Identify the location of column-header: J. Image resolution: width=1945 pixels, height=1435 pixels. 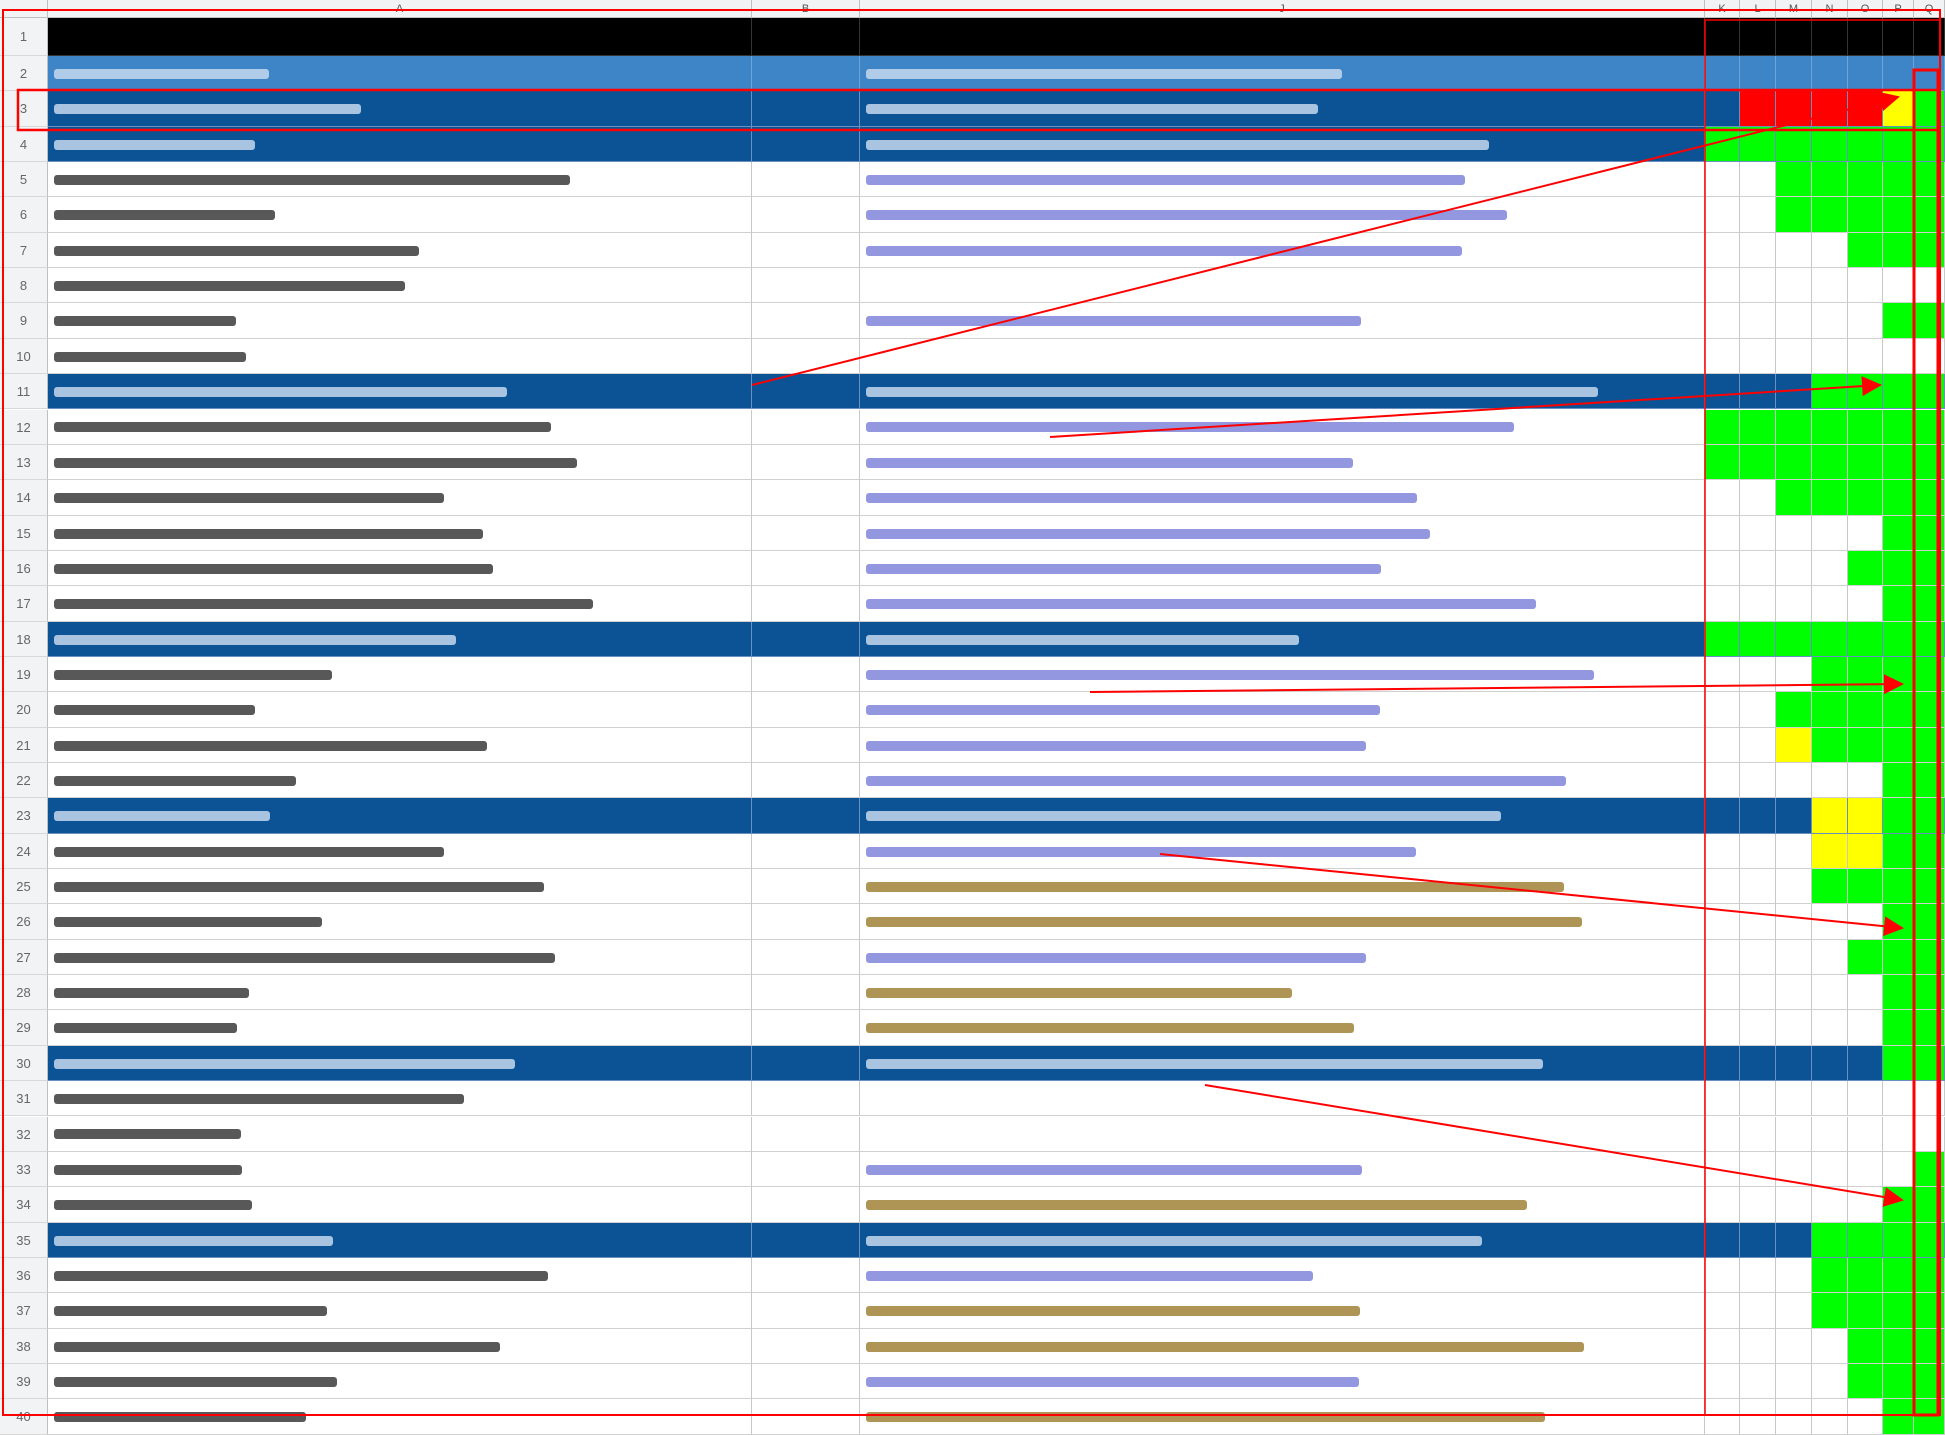
(1282, 9).